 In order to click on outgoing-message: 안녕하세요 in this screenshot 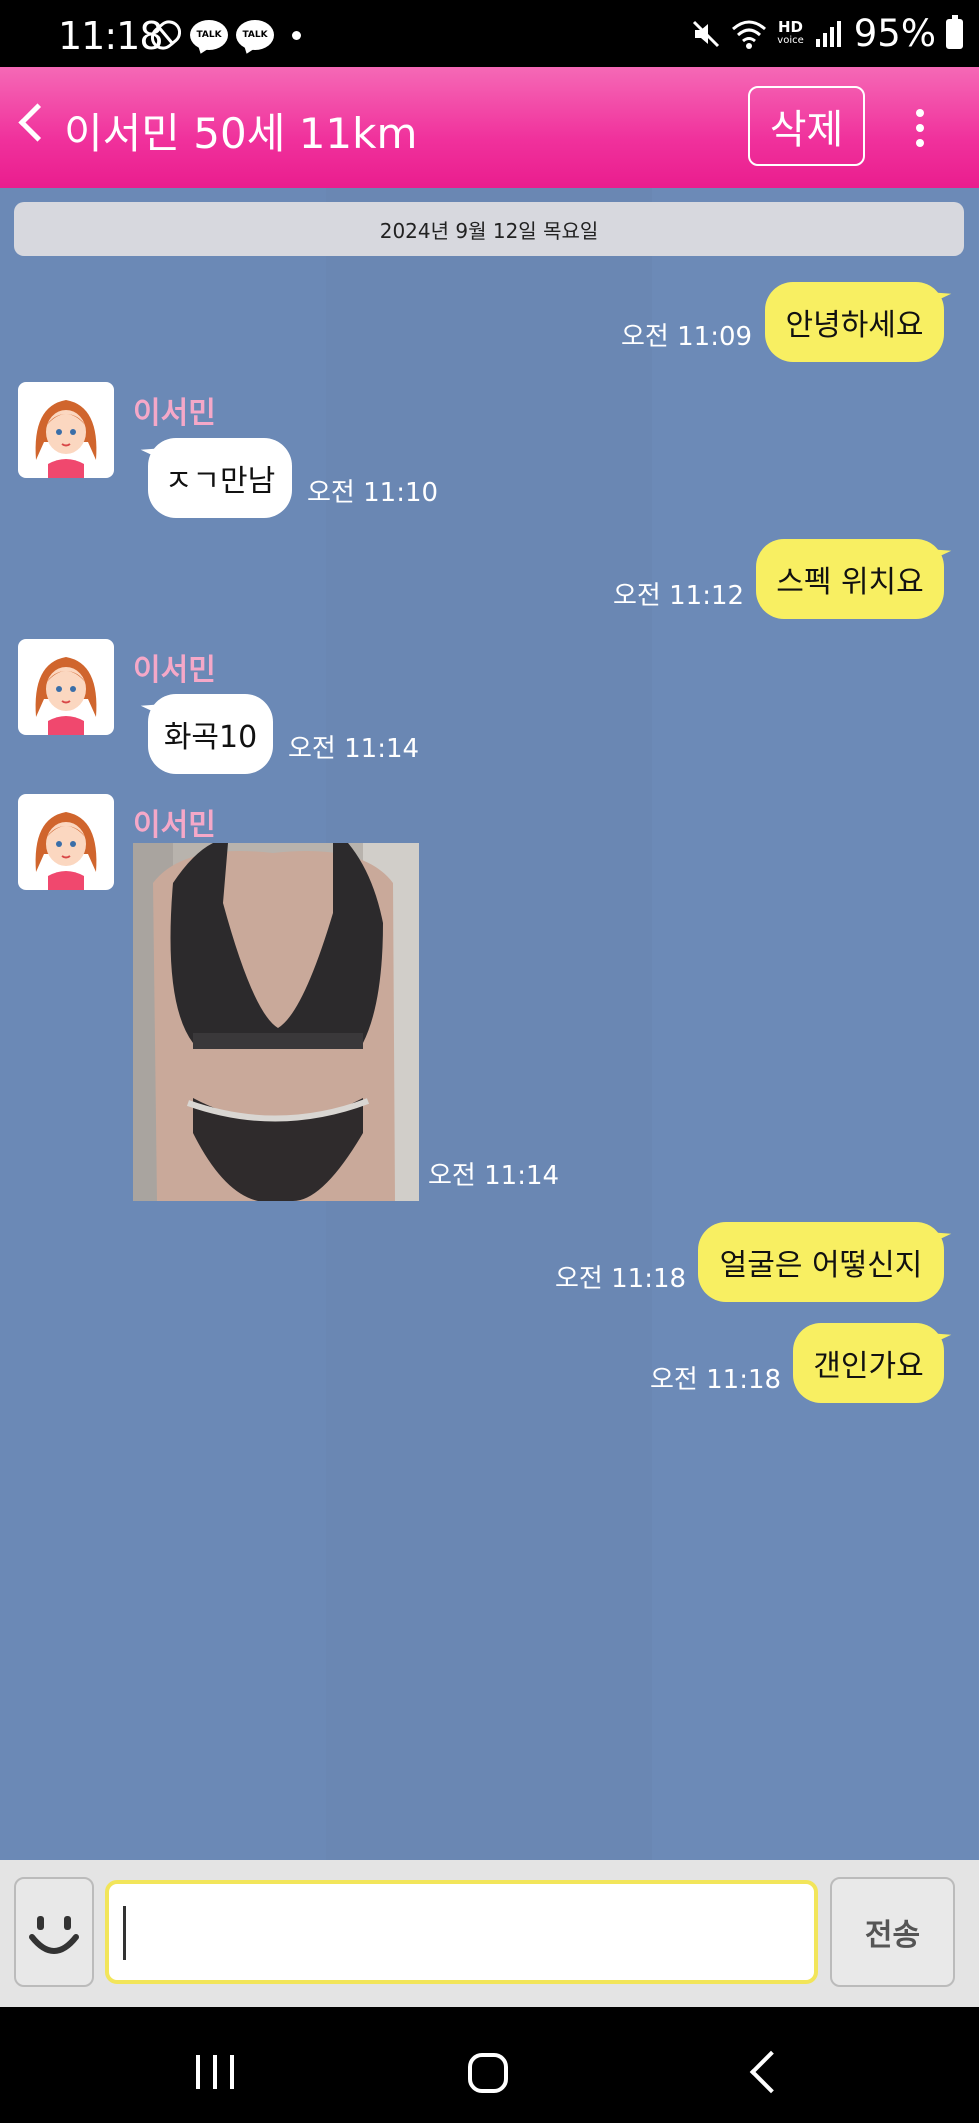, I will do `click(854, 322)`.